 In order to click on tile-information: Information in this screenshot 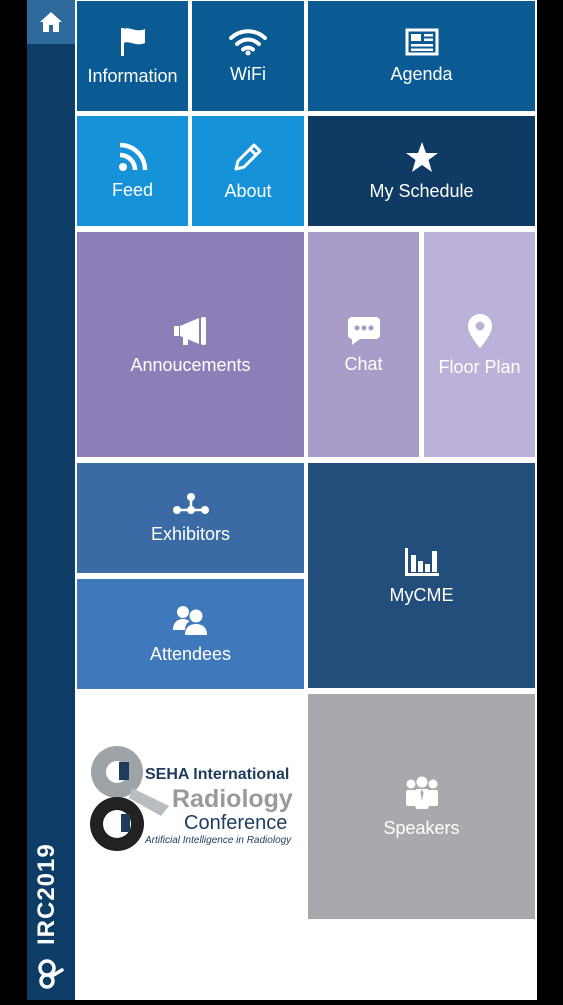, I will do `click(132, 56)`.